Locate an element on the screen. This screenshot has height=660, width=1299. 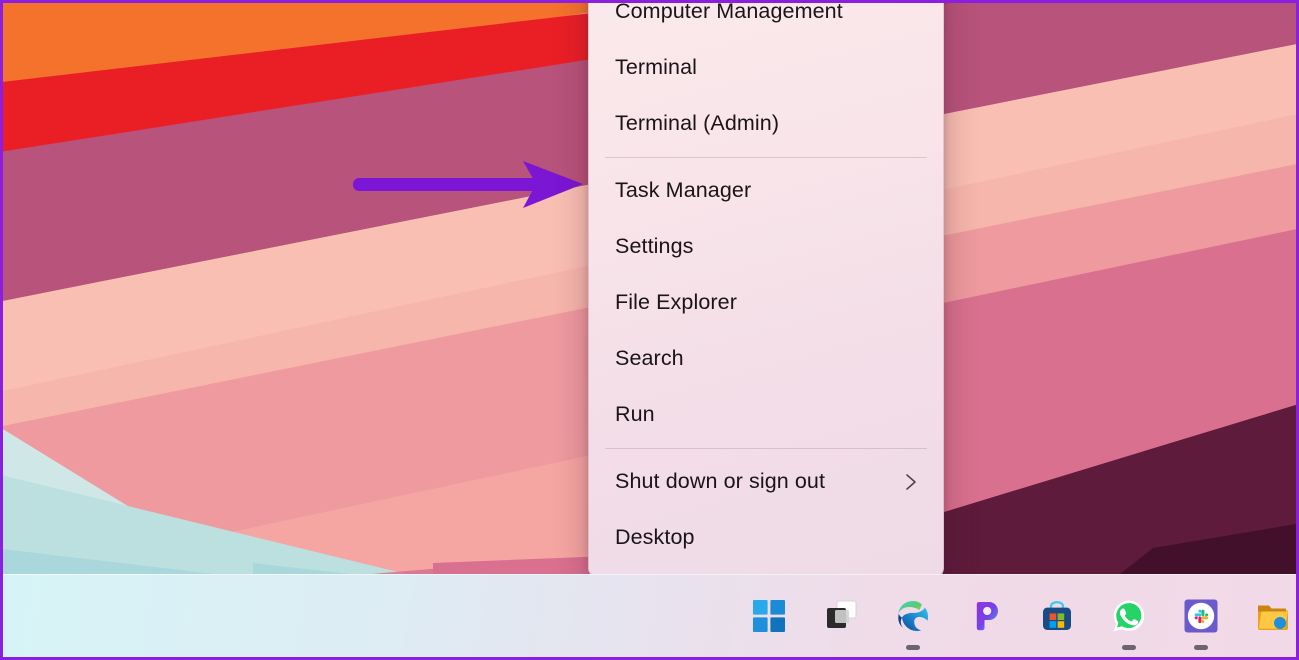
menu-item-shut-down-or-sign-out: Shut down or sign out is located at coordinates (766, 482).